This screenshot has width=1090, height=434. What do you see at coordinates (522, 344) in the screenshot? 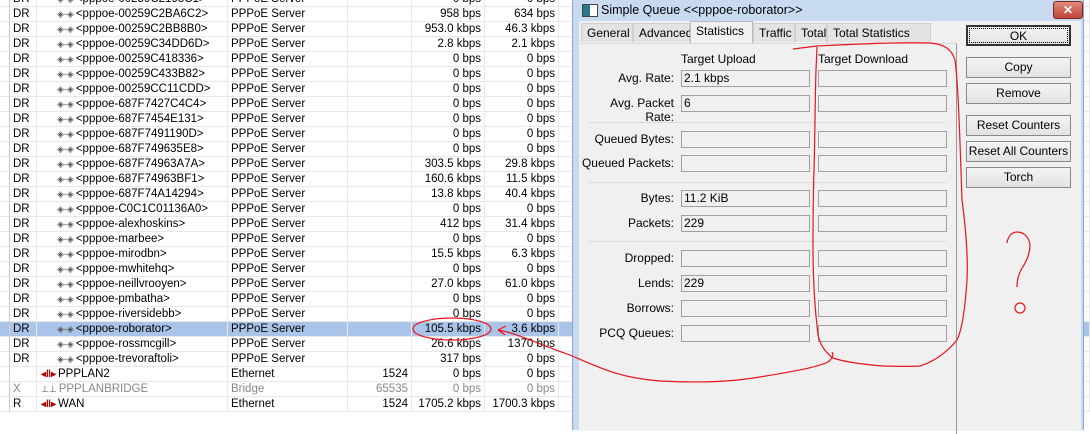
I see `rx-rate-cell: 1370 bps` at bounding box center [522, 344].